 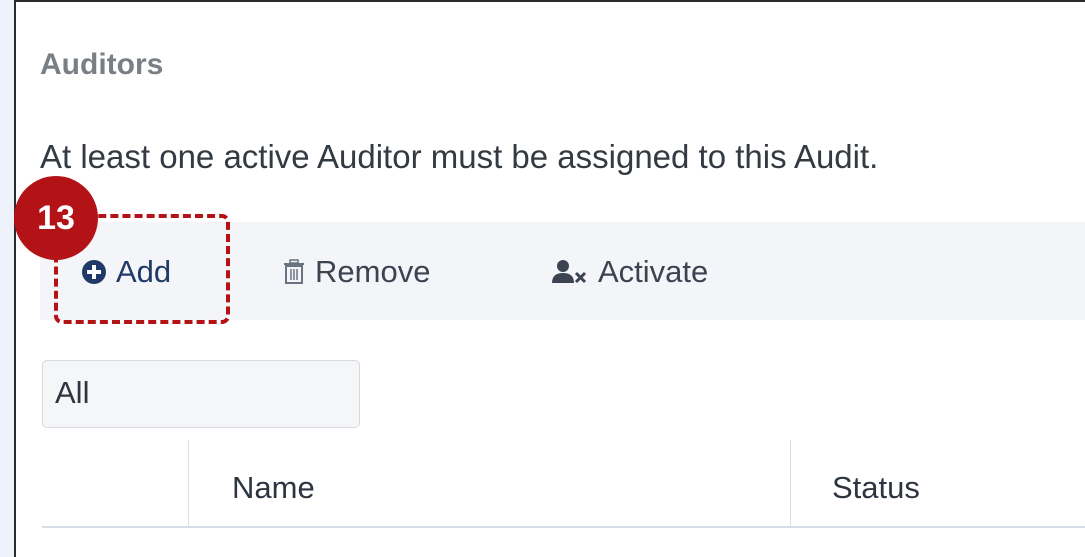 I want to click on plus-circle-icon, so click(x=94, y=272).